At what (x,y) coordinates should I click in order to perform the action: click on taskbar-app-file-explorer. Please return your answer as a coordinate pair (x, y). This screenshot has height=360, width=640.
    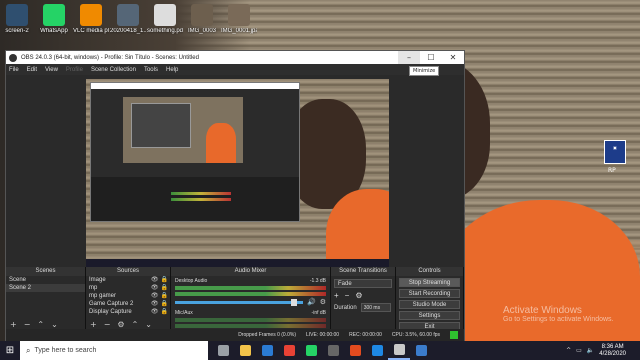
    Looking at the image, I should click on (245, 350).